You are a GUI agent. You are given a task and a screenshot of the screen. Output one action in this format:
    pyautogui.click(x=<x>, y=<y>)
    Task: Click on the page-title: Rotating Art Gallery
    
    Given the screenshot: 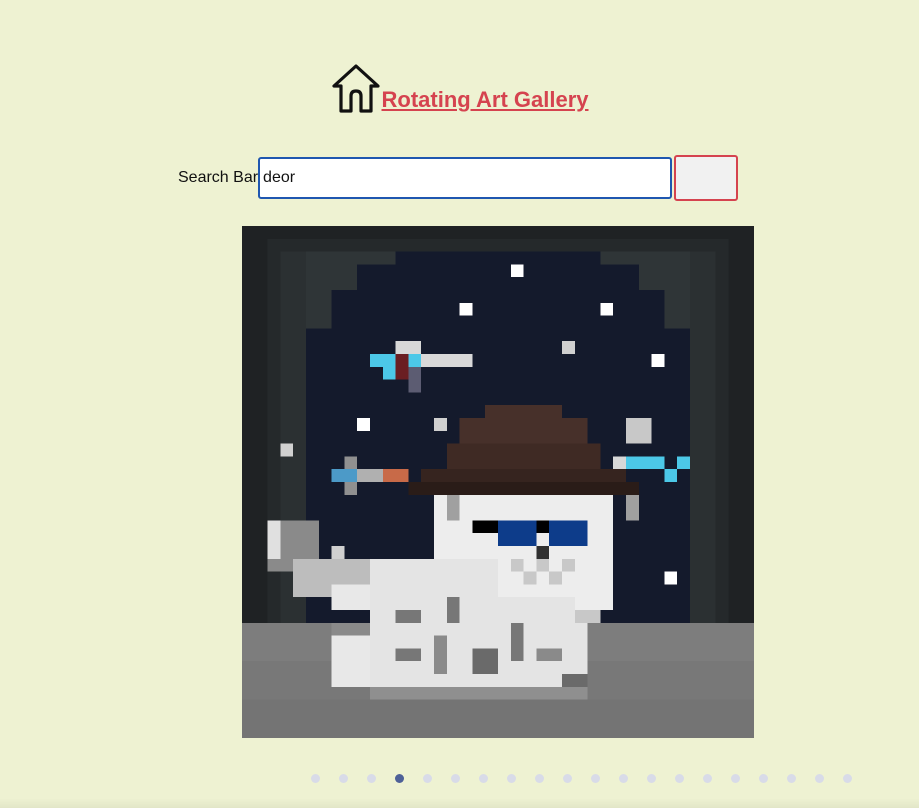 What is the action you would take?
    pyautogui.click(x=485, y=100)
    